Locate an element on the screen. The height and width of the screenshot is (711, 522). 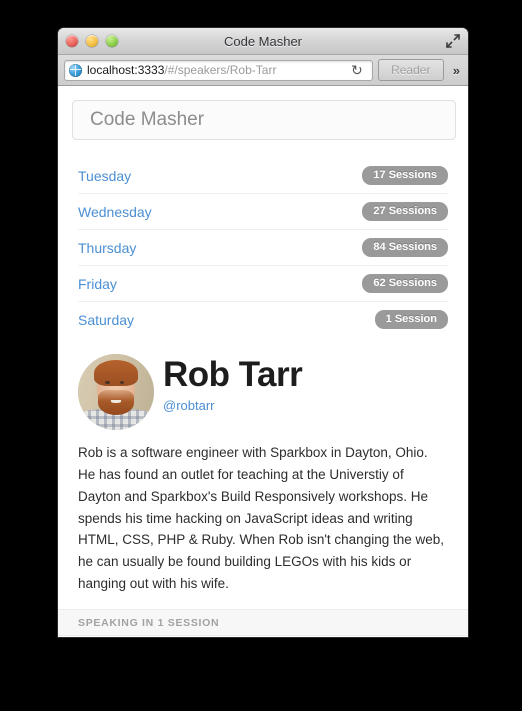
status-badge: 27 Sessions is located at coordinates (405, 211).